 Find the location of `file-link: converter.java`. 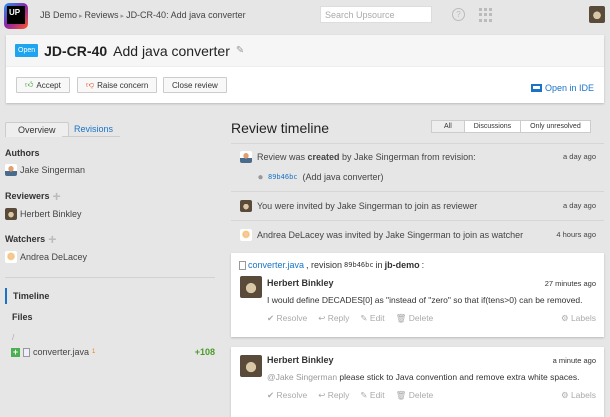

file-link: converter.java is located at coordinates (276, 265).